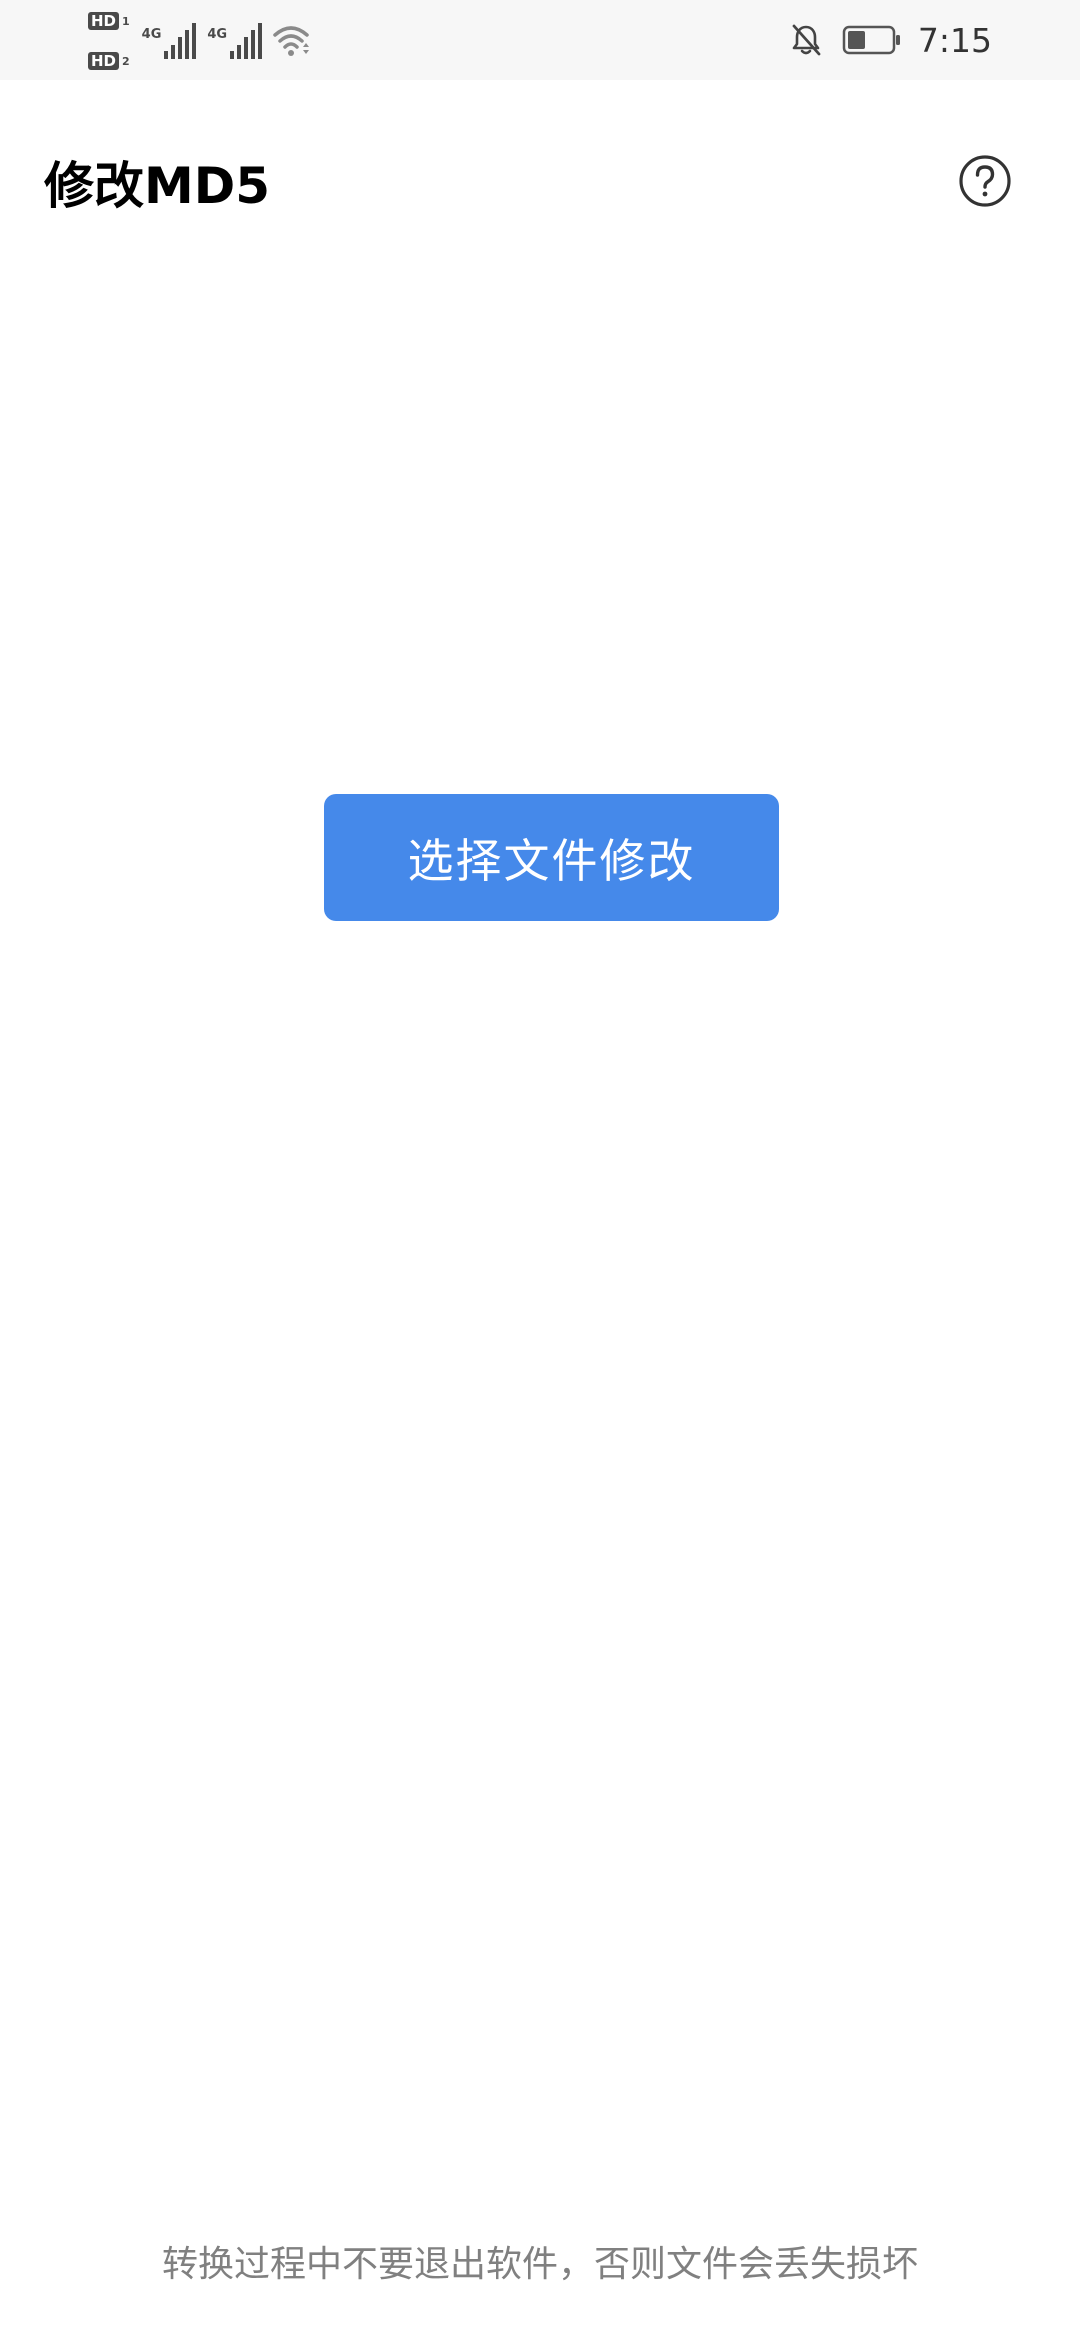 This screenshot has height=2340, width=1080. I want to click on wifi-icon, so click(291, 41).